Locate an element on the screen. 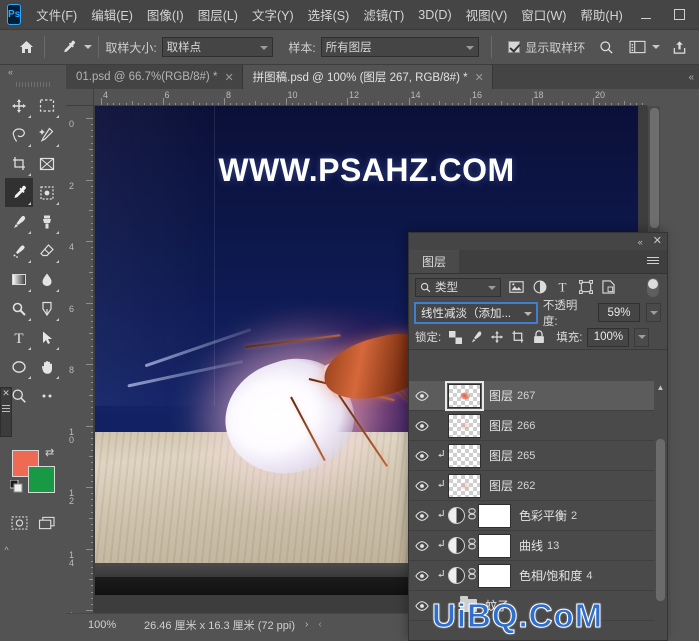  opacity-input: 59% is located at coordinates (619, 312).